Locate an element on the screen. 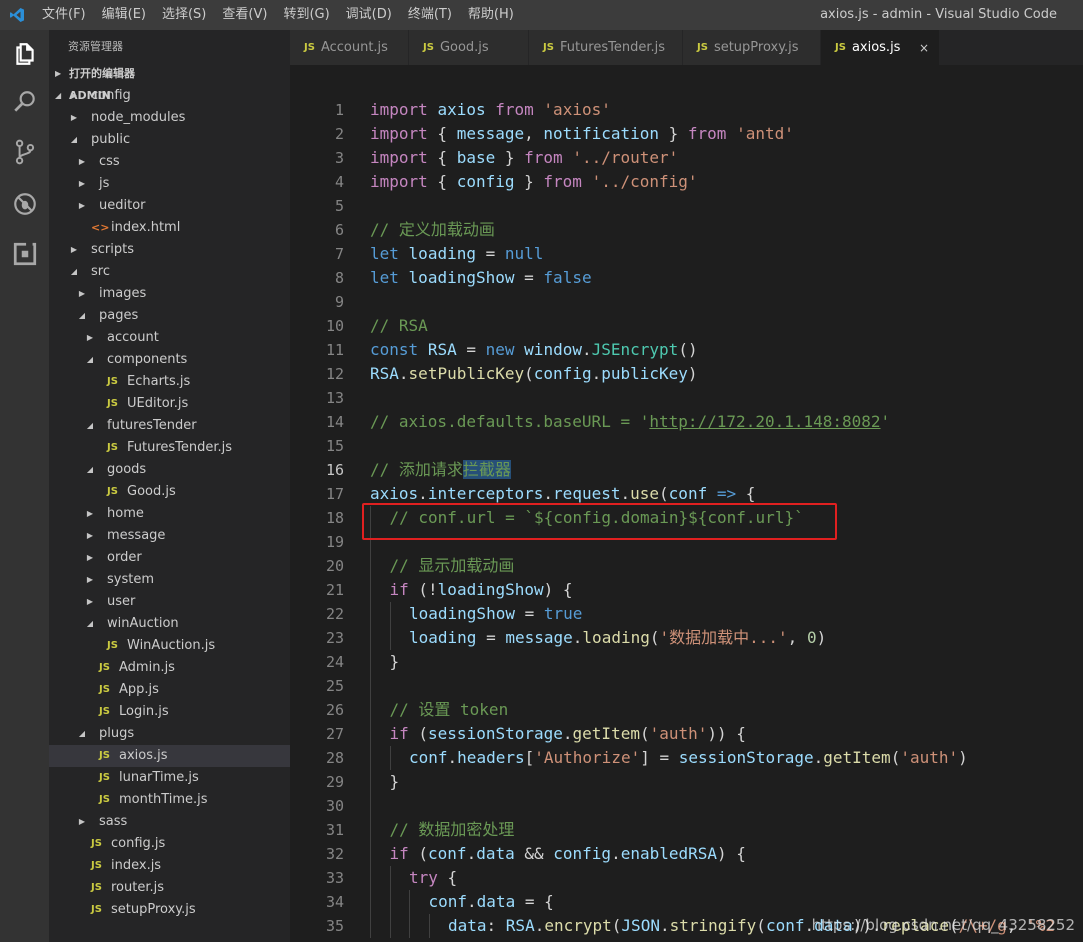 The height and width of the screenshot is (942, 1083). editor-tab: JS axios.js × is located at coordinates (880, 47).